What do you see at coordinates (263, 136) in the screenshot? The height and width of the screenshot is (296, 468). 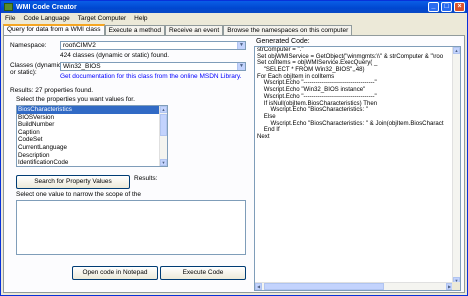 I see `code-line: Next` at bounding box center [263, 136].